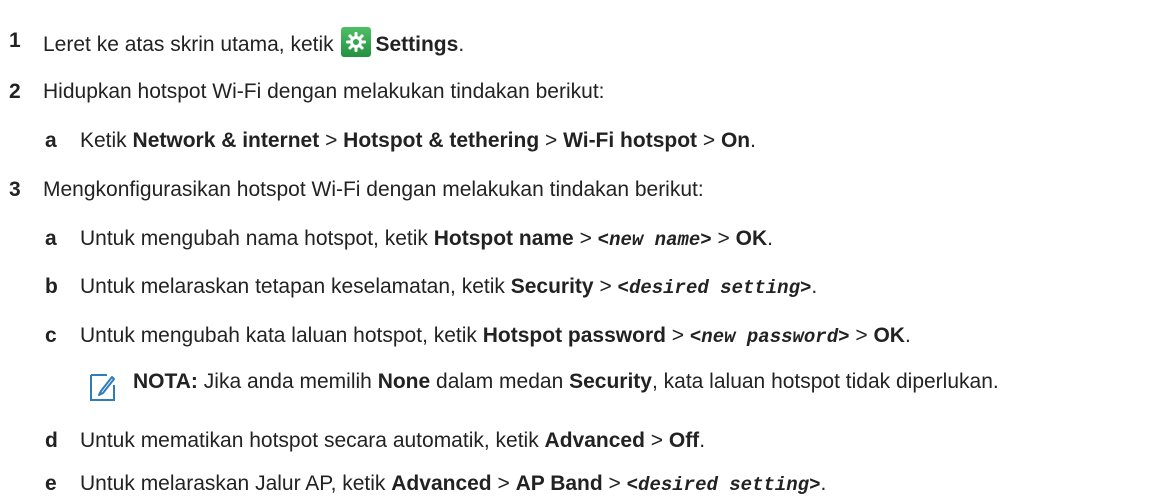  Describe the element at coordinates (559, 483) in the screenshot. I see `path-ap-band: AP Band` at that location.